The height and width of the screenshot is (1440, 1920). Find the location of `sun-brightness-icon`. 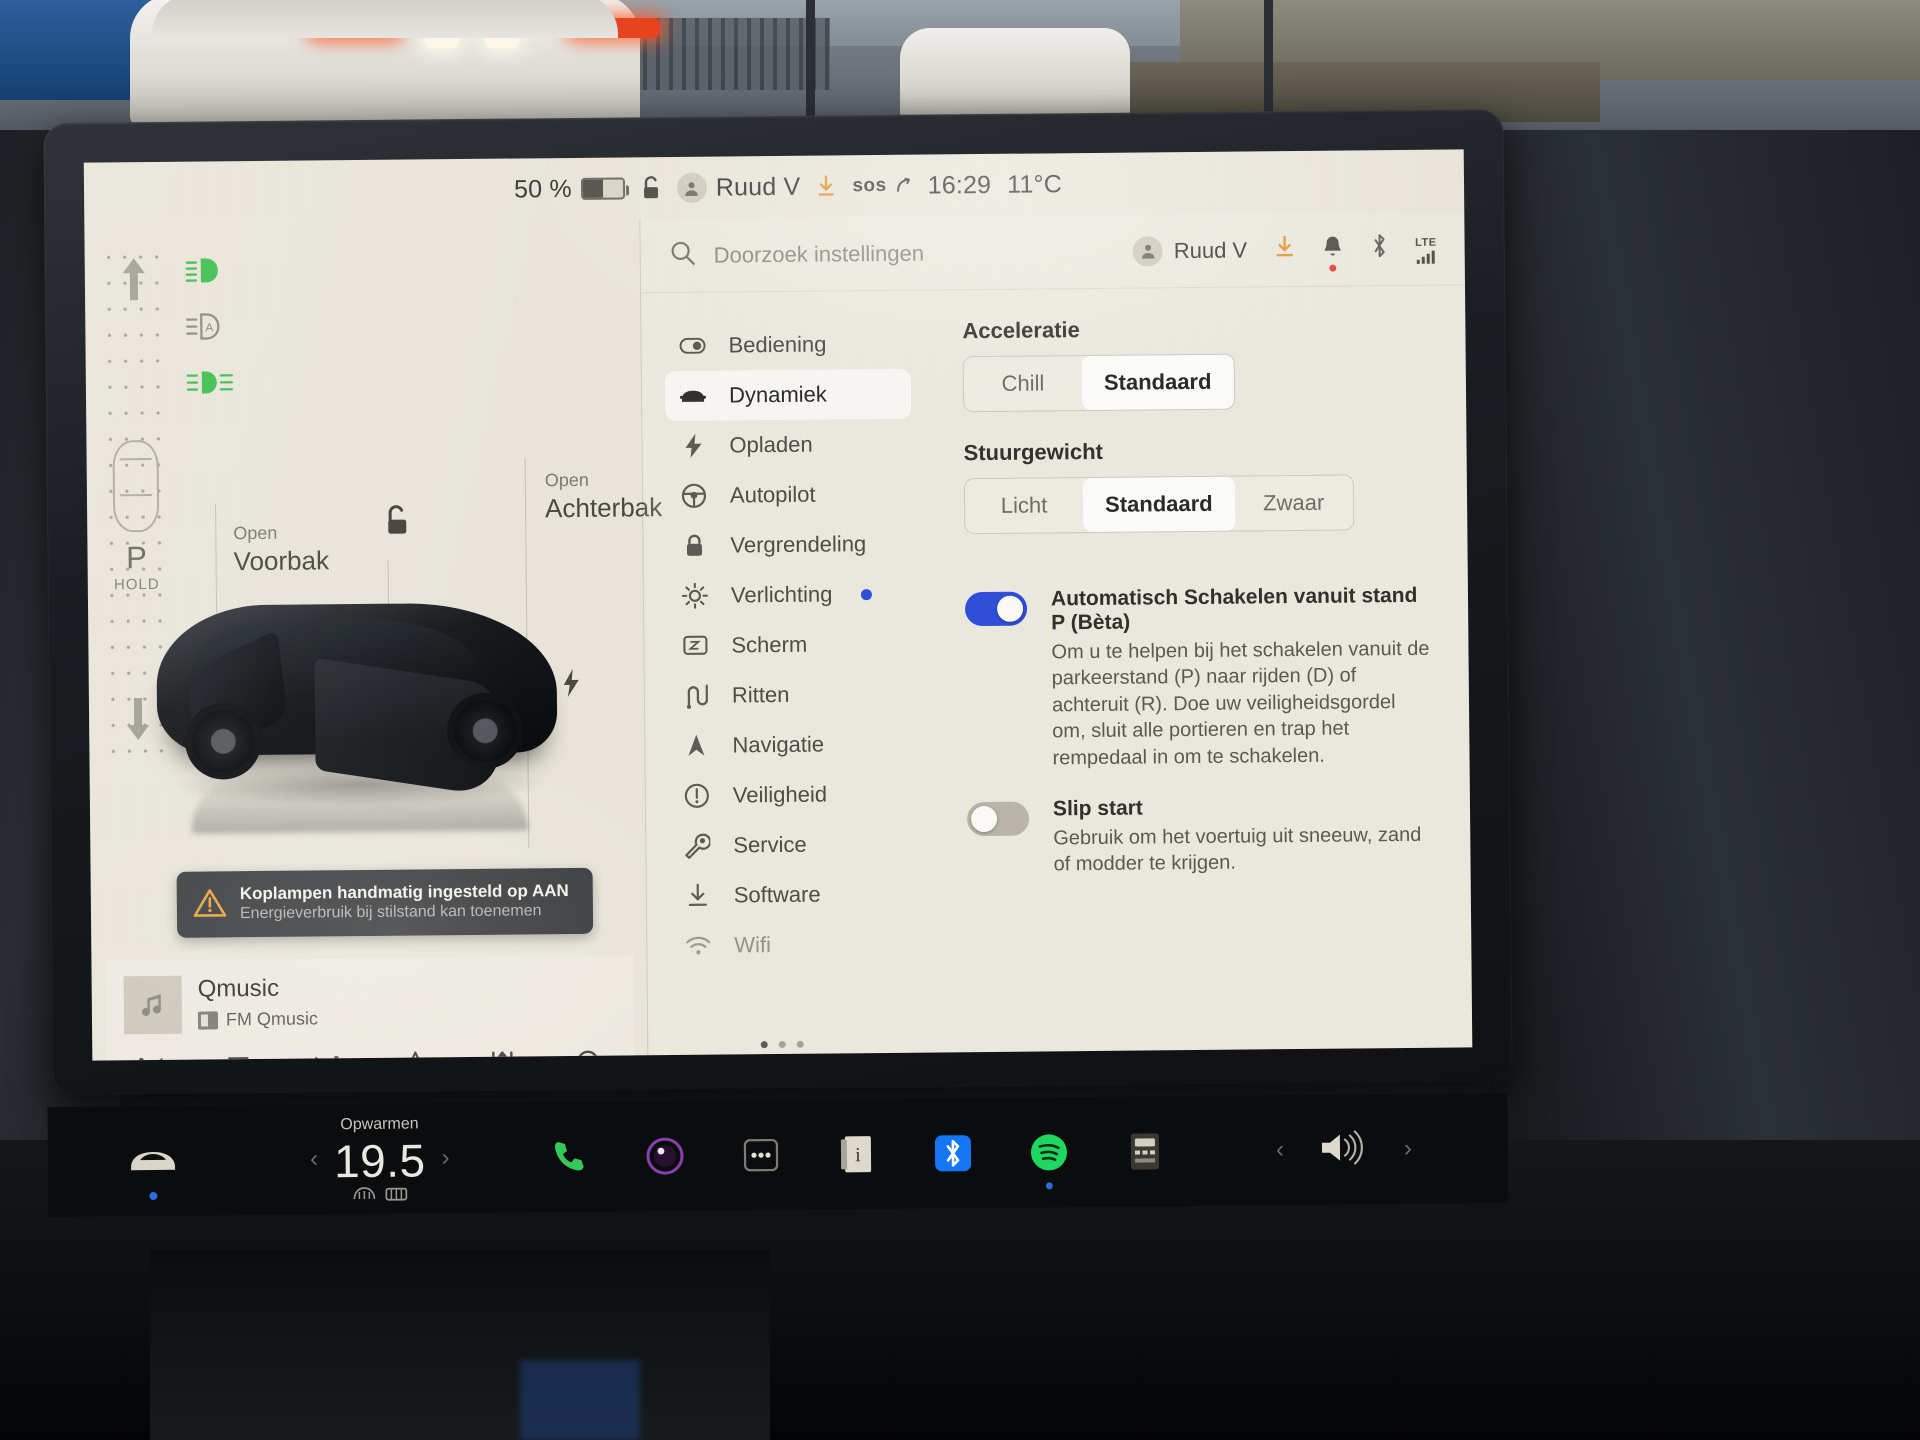

sun-brightness-icon is located at coordinates (695, 595).